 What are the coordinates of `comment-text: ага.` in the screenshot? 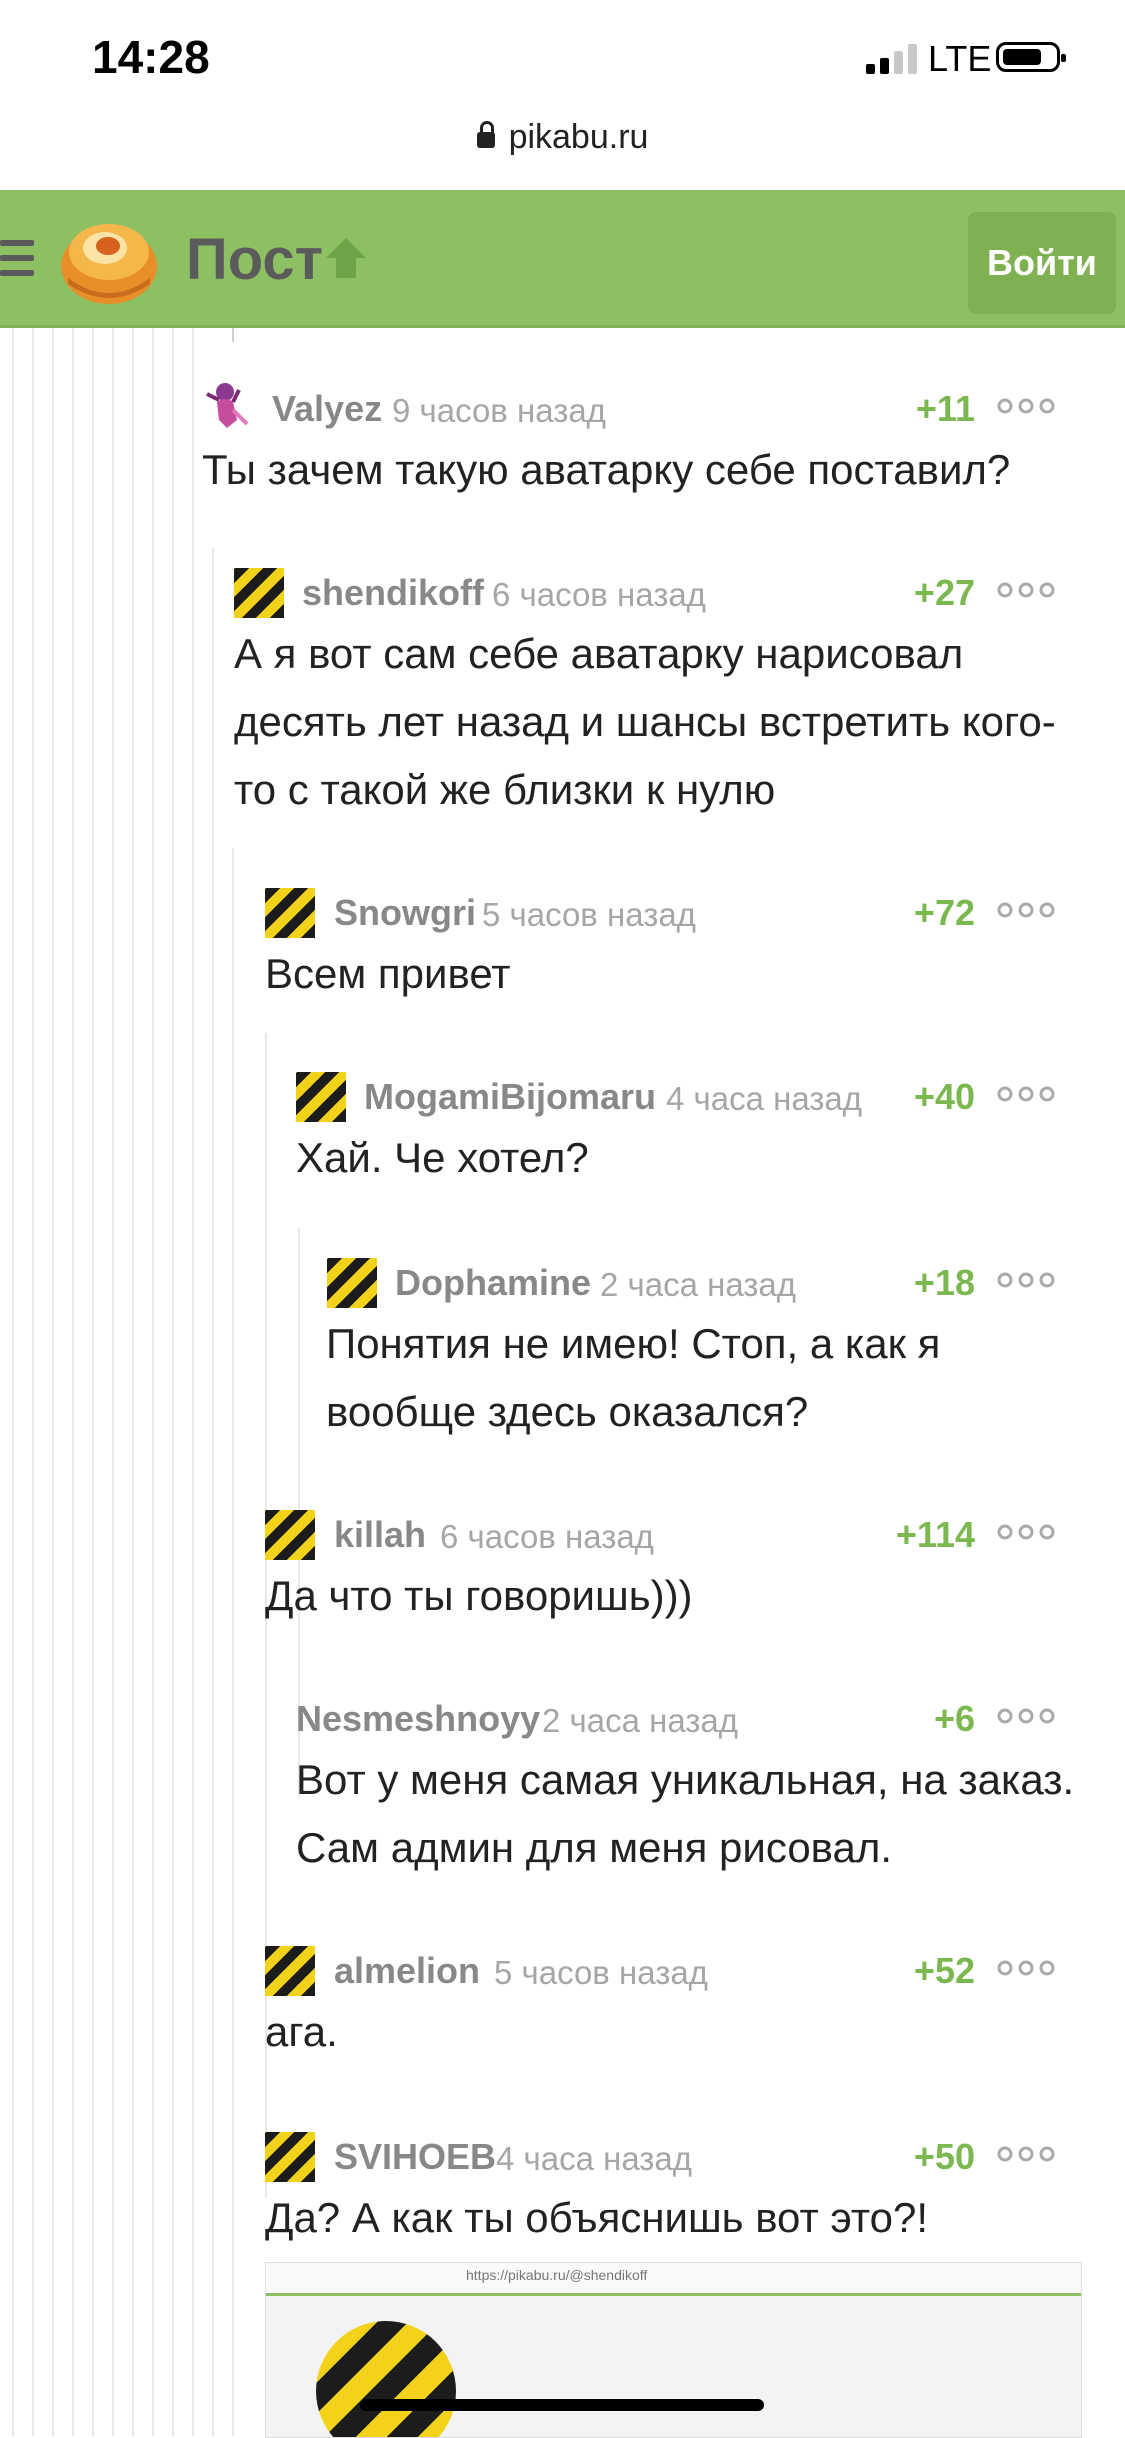 It's located at (301, 2031).